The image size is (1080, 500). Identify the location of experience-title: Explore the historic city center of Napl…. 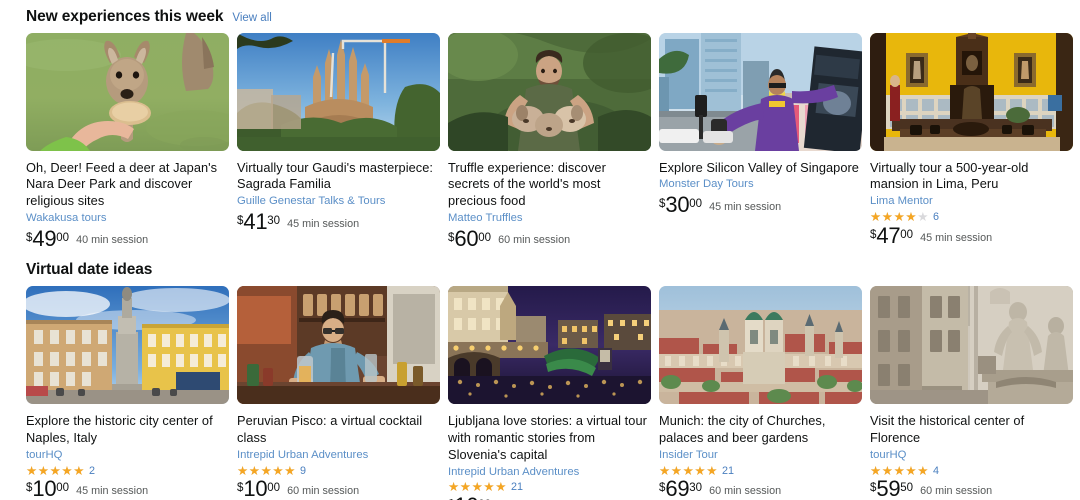
(127, 430).